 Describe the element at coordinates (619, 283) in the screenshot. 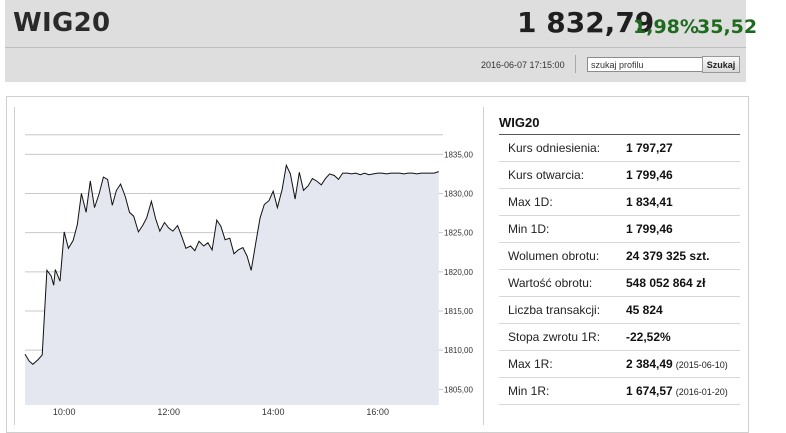

I see `quote-row: Wartość obrotu: 548 052 864 zł` at that location.